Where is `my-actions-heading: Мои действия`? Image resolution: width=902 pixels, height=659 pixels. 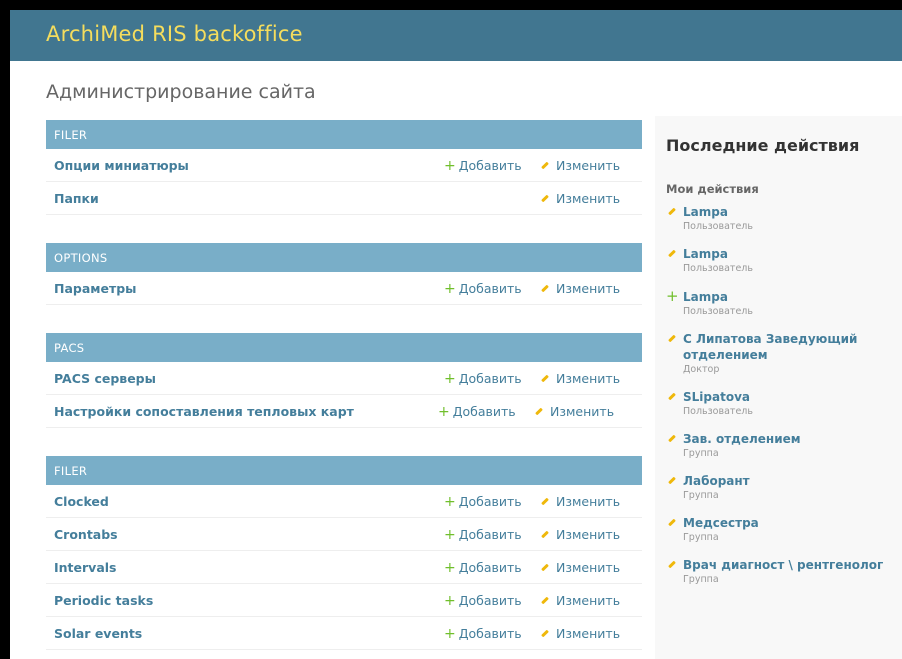 my-actions-heading: Мои действия is located at coordinates (712, 189).